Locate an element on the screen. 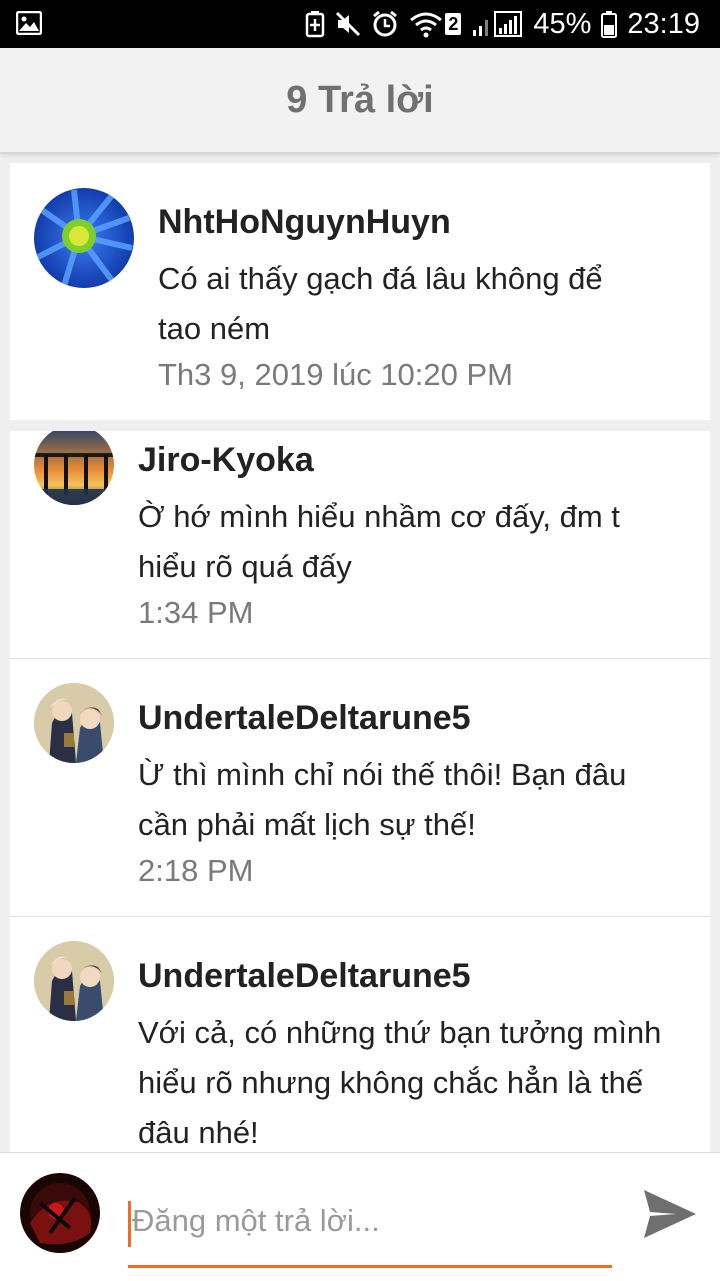  page-title: 9 Trả lời is located at coordinates (360, 99).